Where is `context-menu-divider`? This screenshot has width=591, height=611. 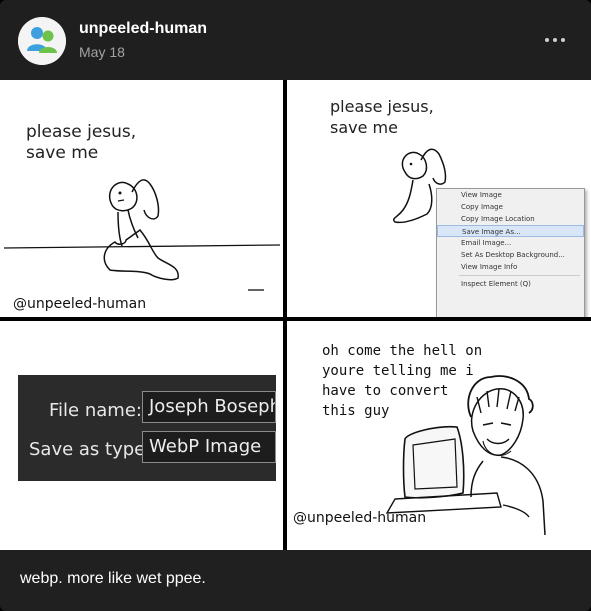
context-menu-divider is located at coordinates (519, 275).